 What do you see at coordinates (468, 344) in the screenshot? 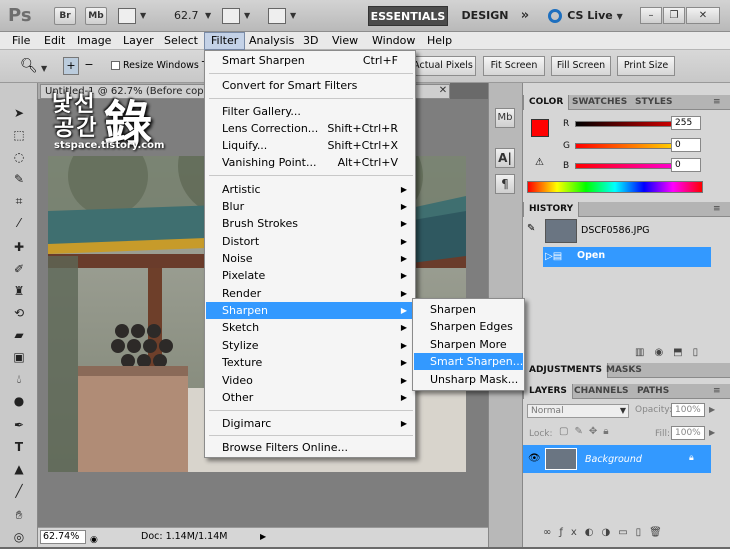
I see `submenu-item-sharpen-more: Sharpen More` at bounding box center [468, 344].